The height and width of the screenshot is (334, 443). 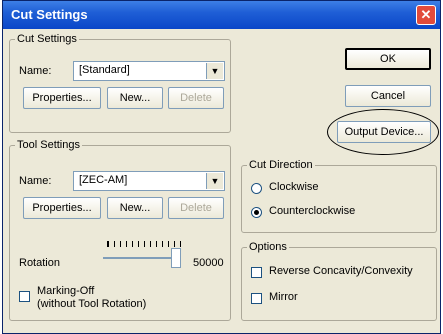 What do you see at coordinates (48, 145) in the screenshot?
I see `tool-settings-legend: Tool Settings` at bounding box center [48, 145].